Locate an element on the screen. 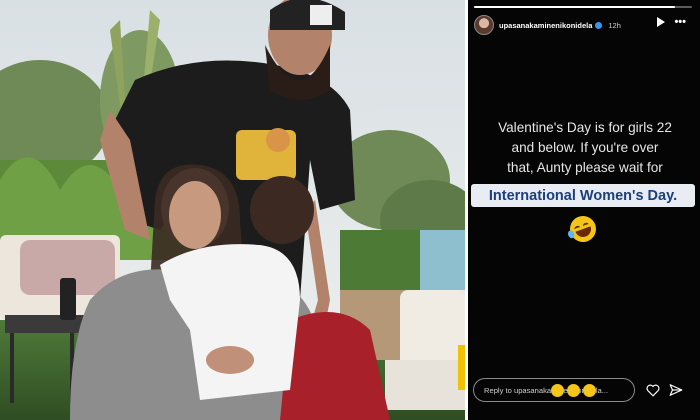 Image resolution: width=700 pixels, height=420 pixels. heart-icon is located at coordinates (653, 390).